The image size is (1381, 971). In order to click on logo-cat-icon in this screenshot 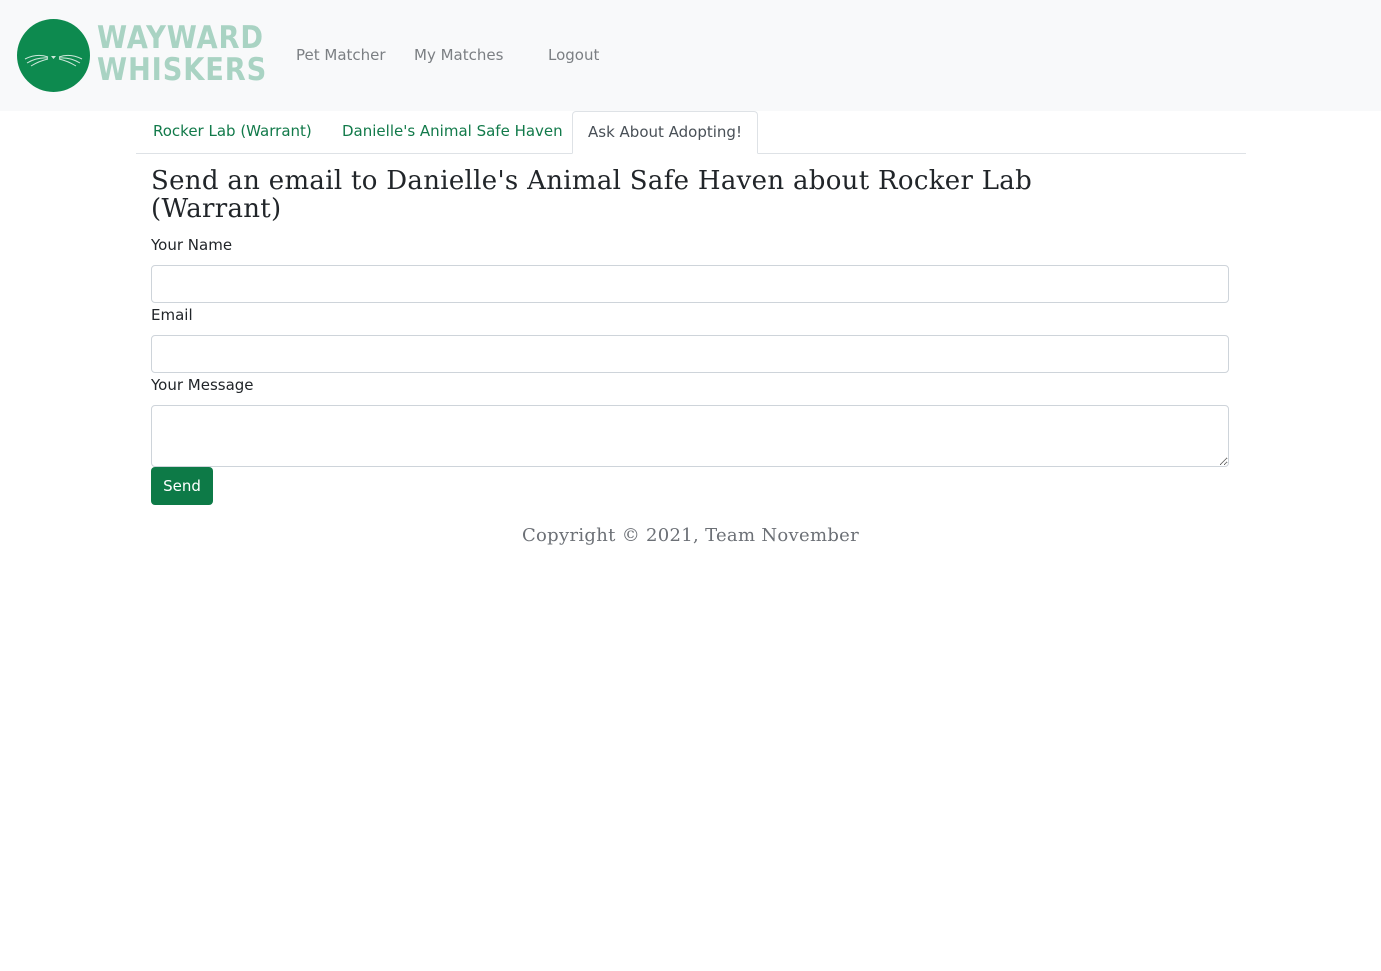, I will do `click(53, 55)`.